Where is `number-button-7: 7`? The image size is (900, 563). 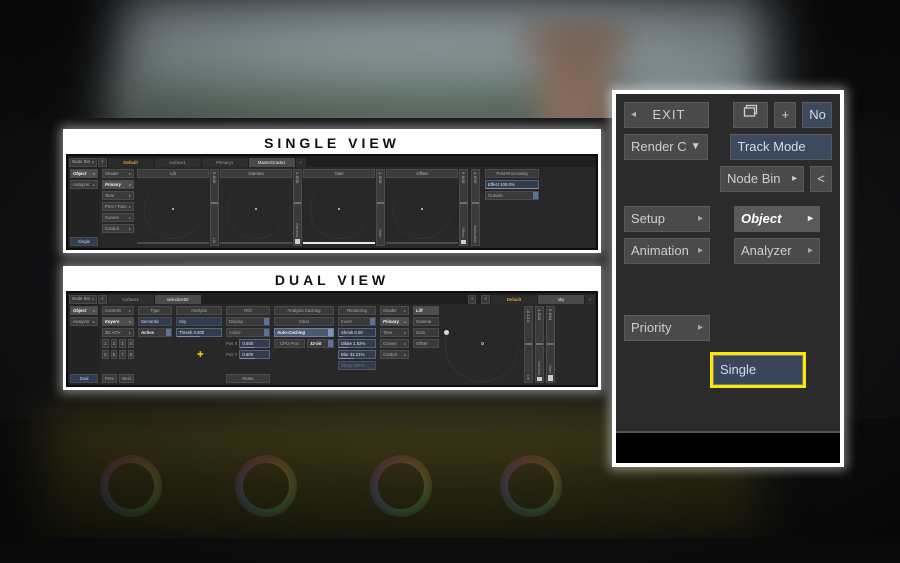 number-button-7: 7 is located at coordinates (122, 354).